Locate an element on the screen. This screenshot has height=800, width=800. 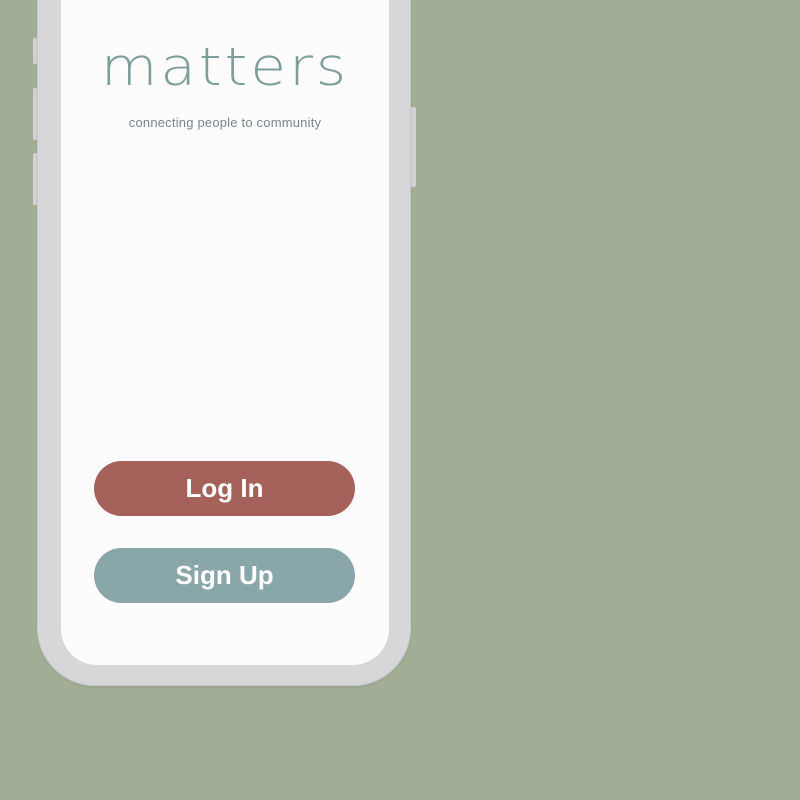
app-tagline: connecting people to community is located at coordinates (225, 122).